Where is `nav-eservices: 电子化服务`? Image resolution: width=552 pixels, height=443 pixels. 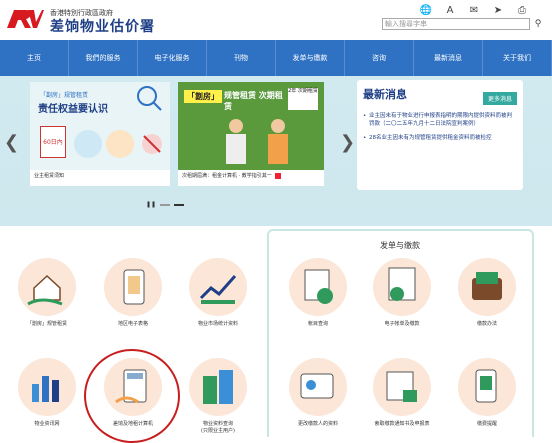
nav-eservices: 电子化服务 is located at coordinates (172, 58).